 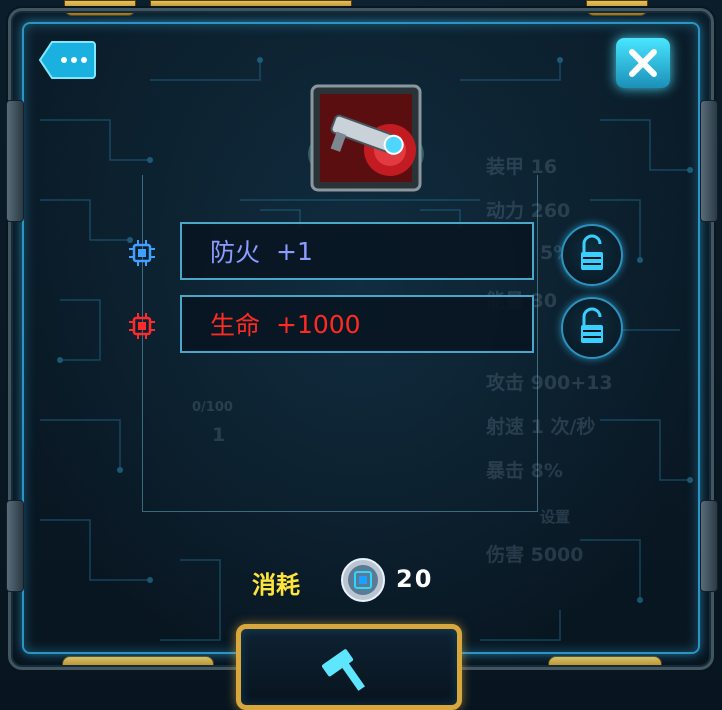 I want to click on cost-label: 消耗, so click(x=276, y=585).